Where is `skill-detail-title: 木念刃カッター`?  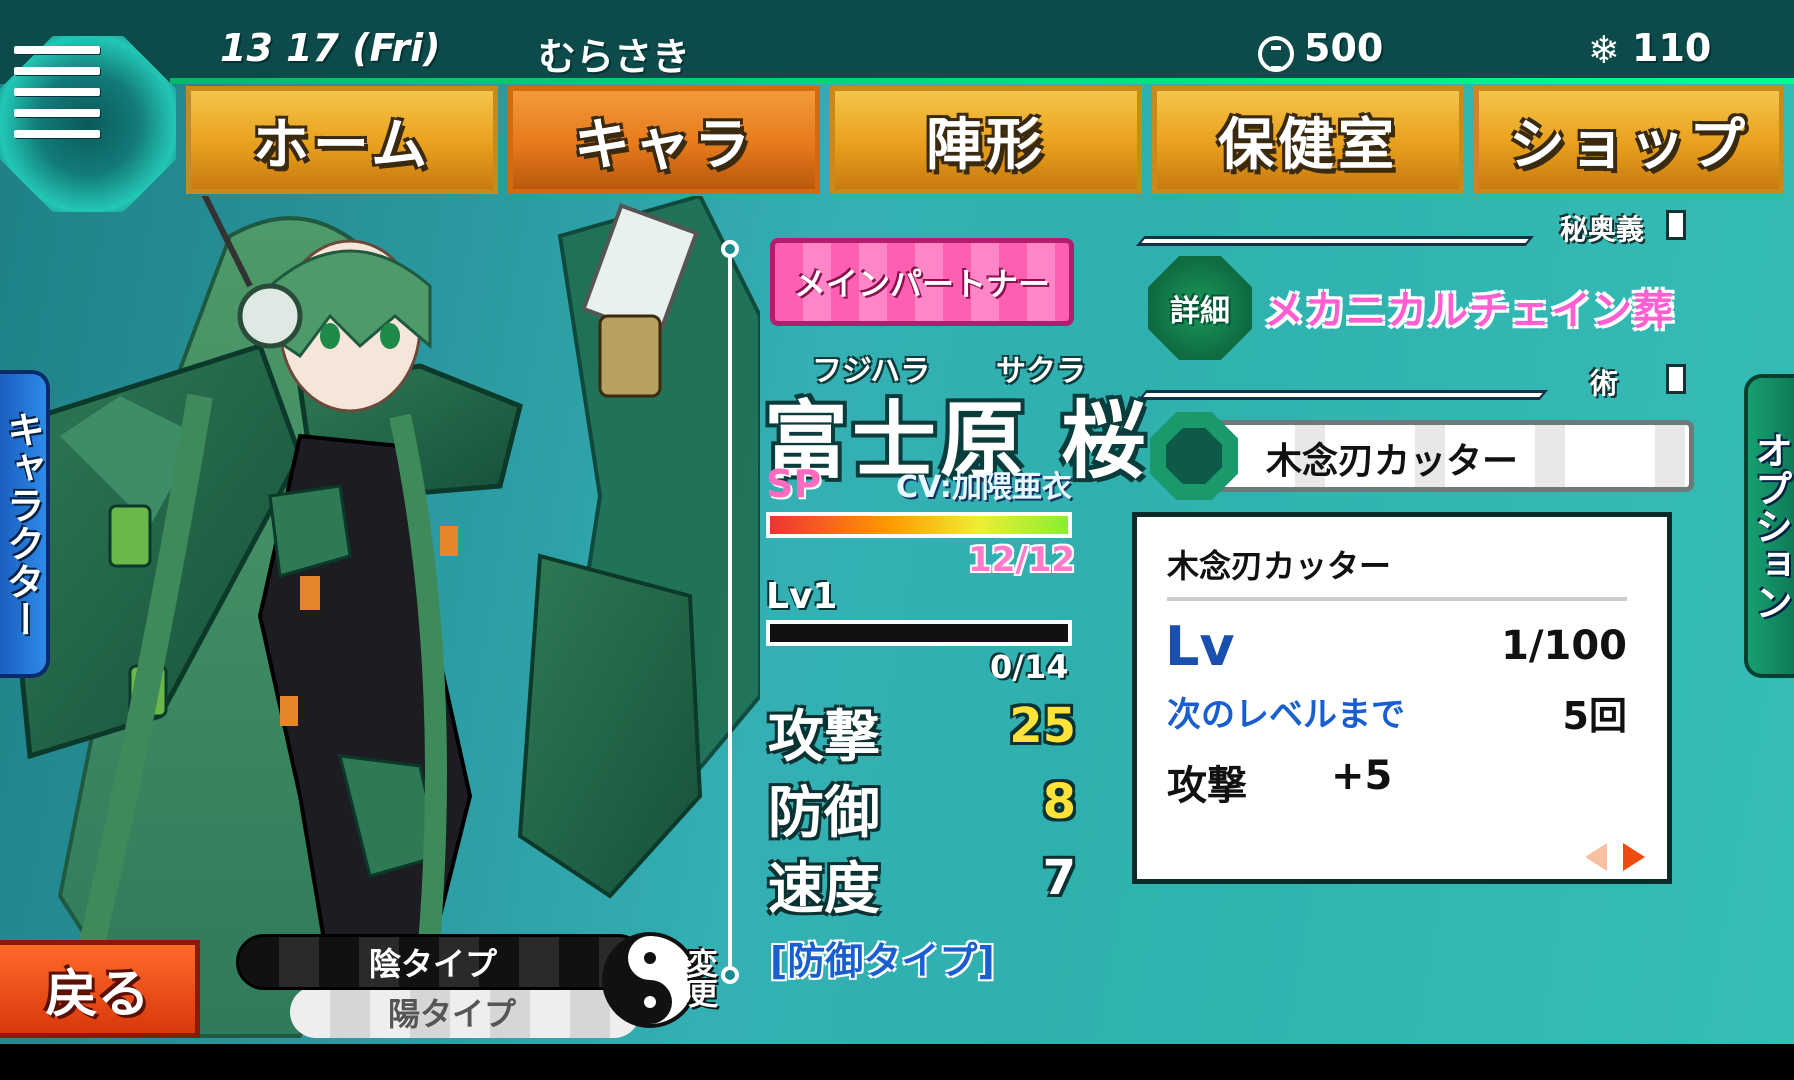
skill-detail-title: 木念刃カッター is located at coordinates (1279, 566).